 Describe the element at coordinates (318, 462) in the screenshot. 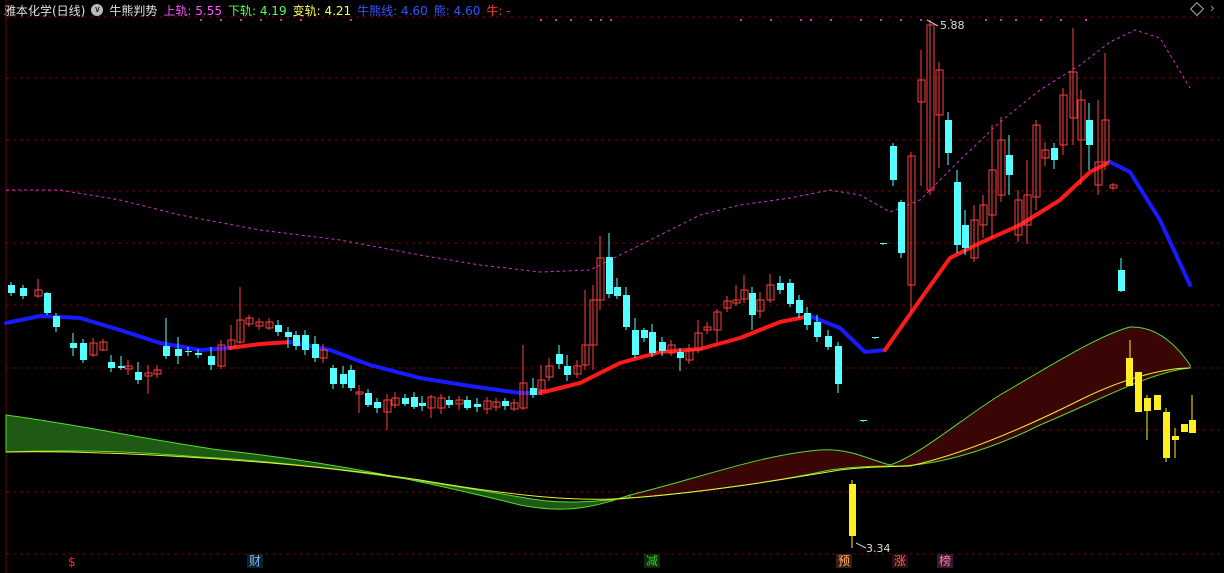

I see `green-indicator-area` at that location.